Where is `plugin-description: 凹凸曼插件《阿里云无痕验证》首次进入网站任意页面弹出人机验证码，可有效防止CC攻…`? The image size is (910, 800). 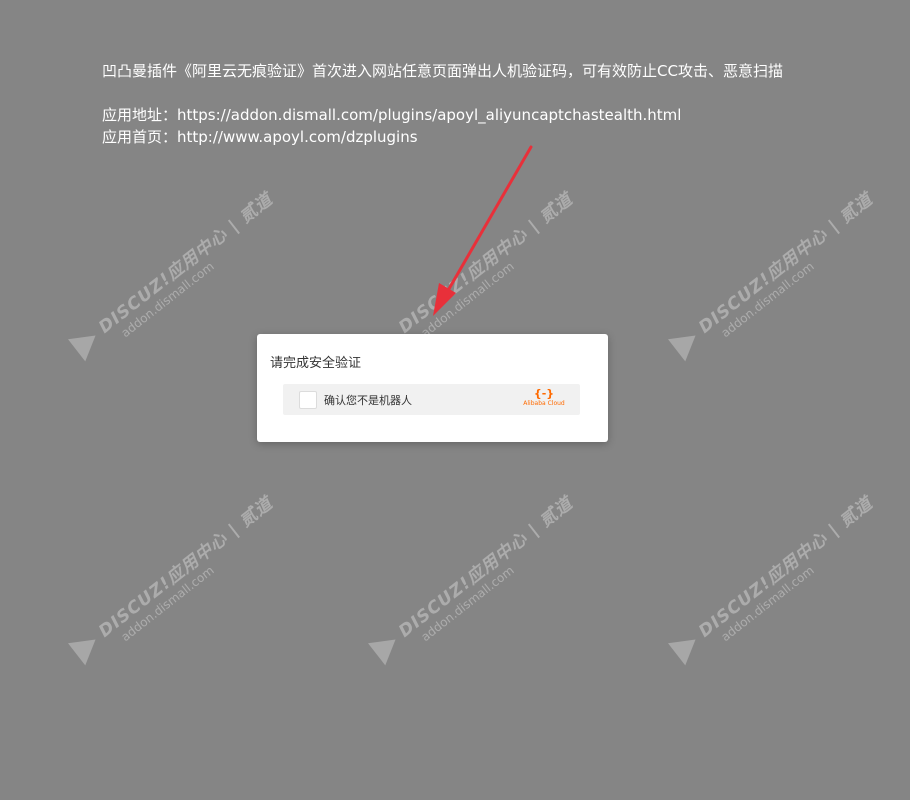 plugin-description: 凹凸曼插件《阿里云无痕验证》首次进入网站任意页面弹出人机验证码，可有效防止CC攻… is located at coordinates (442, 71).